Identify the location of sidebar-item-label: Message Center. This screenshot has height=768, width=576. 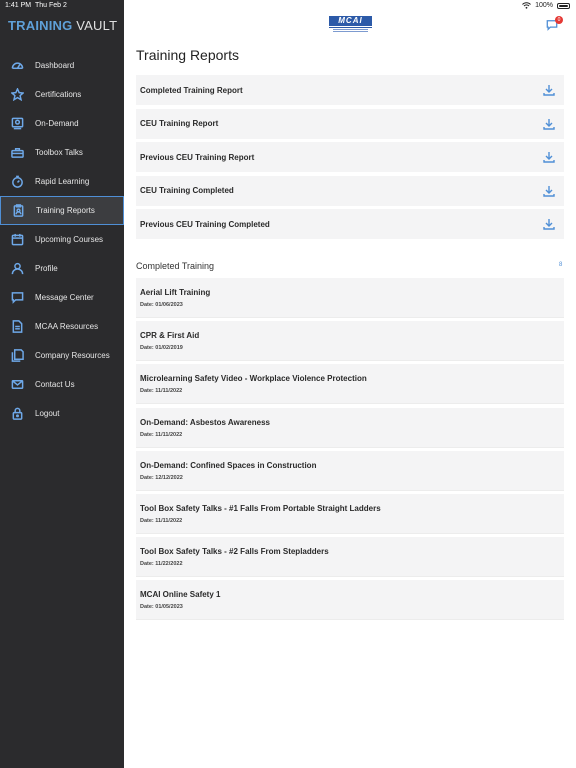
(64, 297).